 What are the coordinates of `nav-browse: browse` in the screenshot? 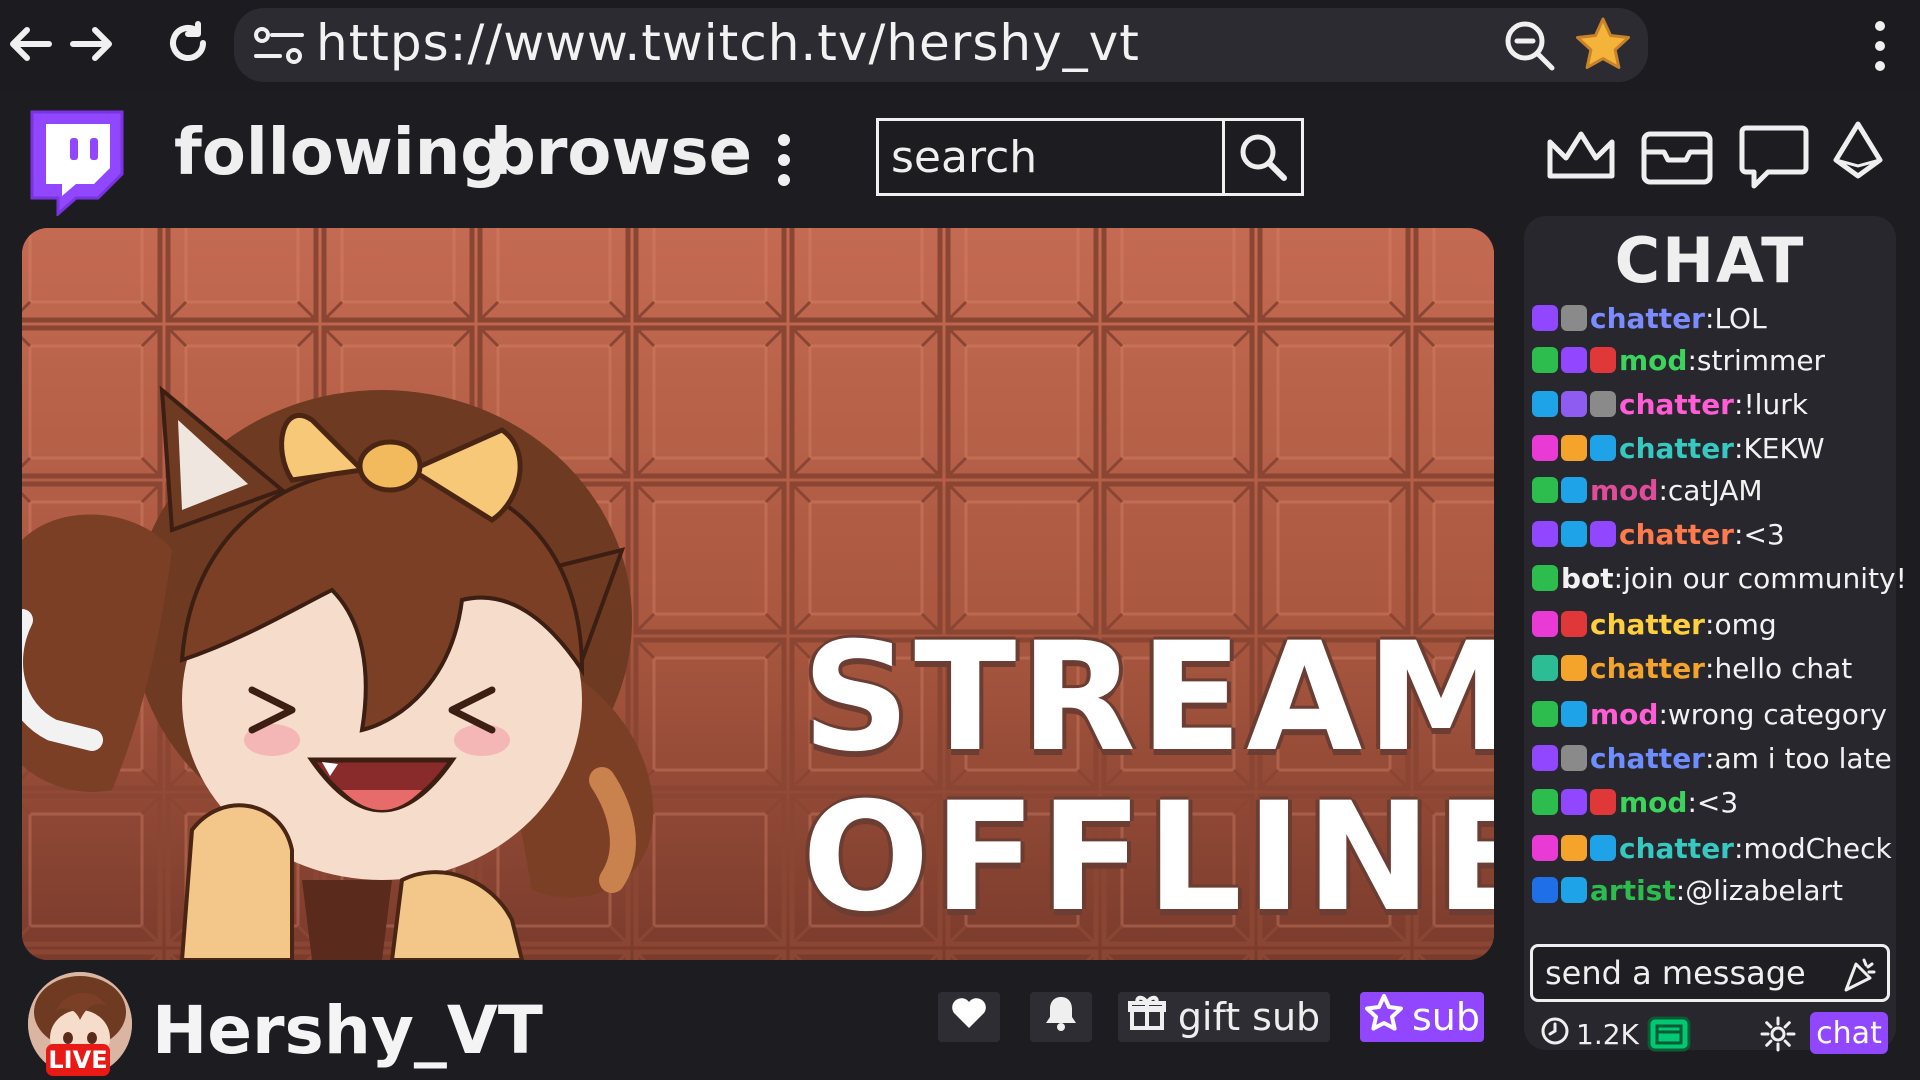 It's located at (621, 153).